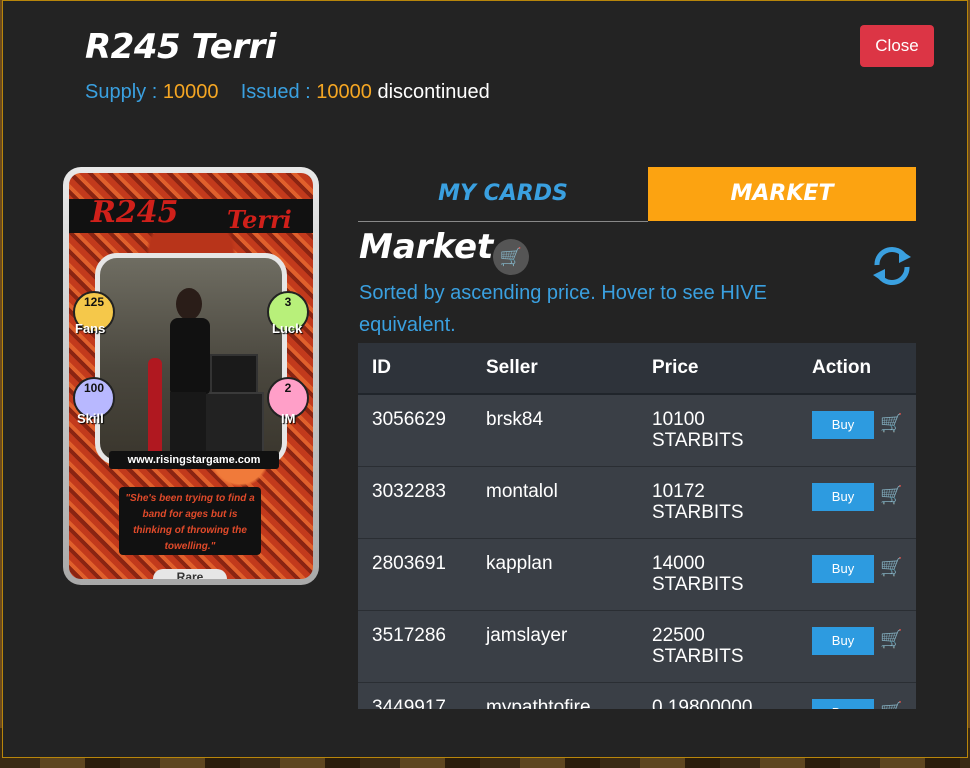 The image size is (970, 768). What do you see at coordinates (190, 356) in the screenshot?
I see `person-body` at bounding box center [190, 356].